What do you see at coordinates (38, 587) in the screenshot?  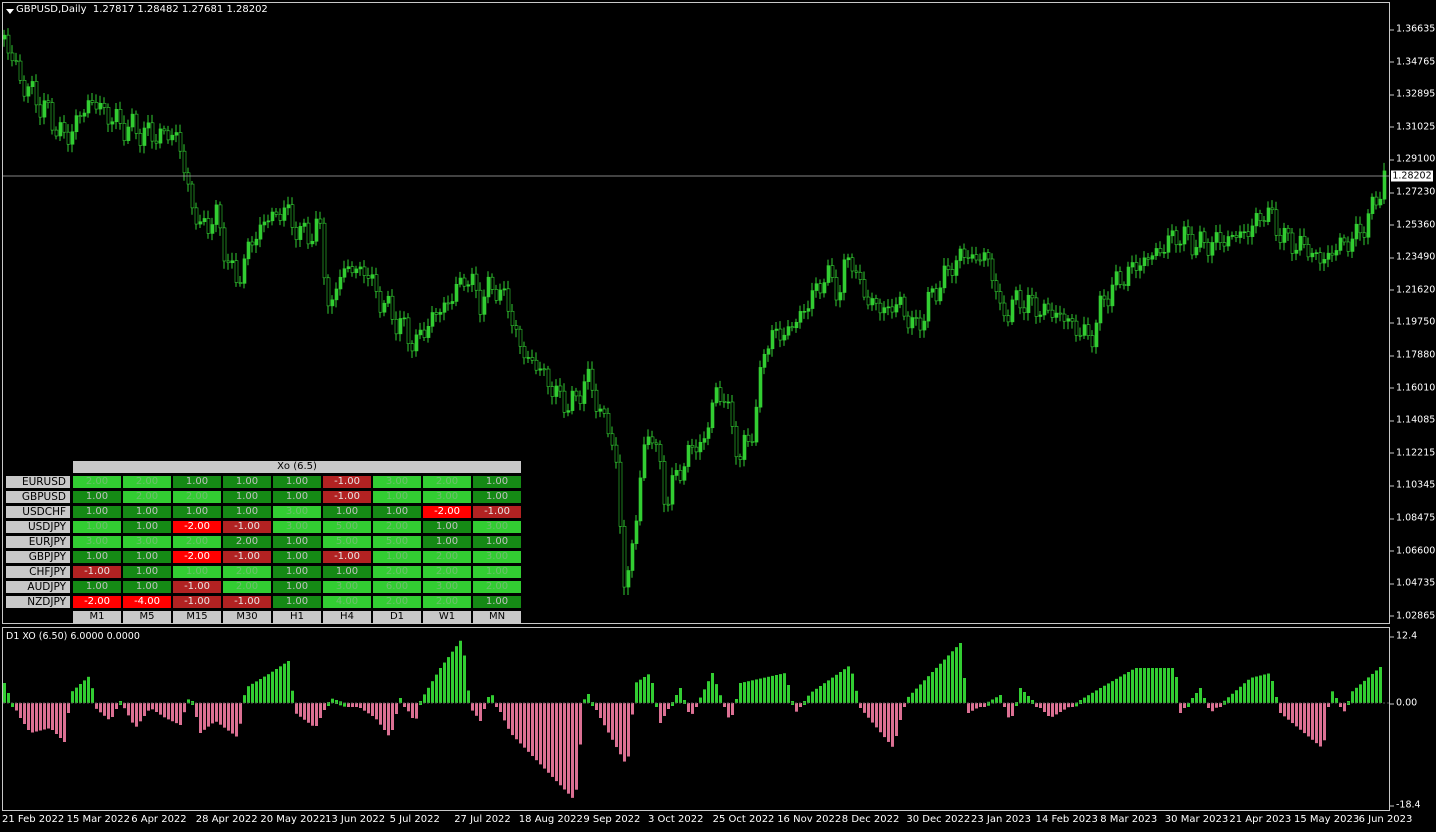 I see `row-label-audjpy: AUDJPY` at bounding box center [38, 587].